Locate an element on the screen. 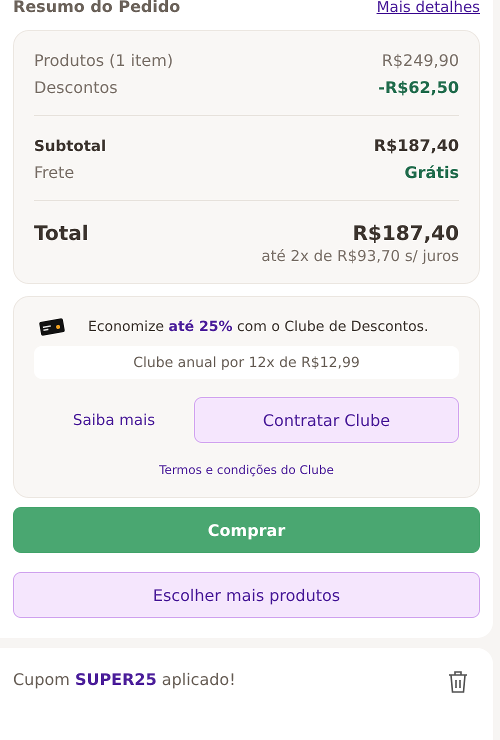  summary-label: Produtos (1 item) is located at coordinates (104, 60).